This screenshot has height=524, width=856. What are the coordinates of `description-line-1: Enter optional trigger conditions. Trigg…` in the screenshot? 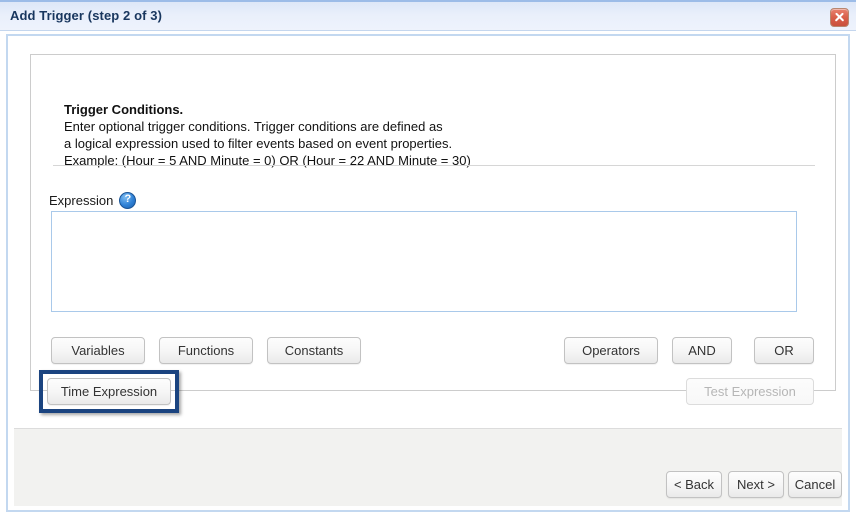 It's located at (253, 126).